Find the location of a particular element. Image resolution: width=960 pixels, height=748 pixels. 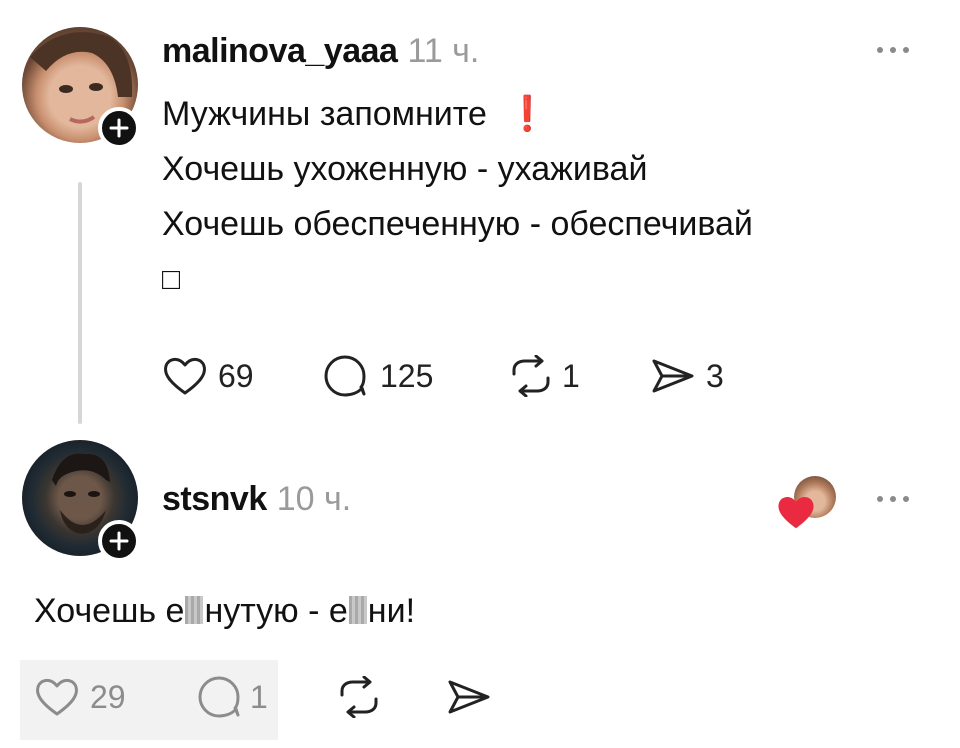

timestamp: 11 ч. is located at coordinates (443, 51).